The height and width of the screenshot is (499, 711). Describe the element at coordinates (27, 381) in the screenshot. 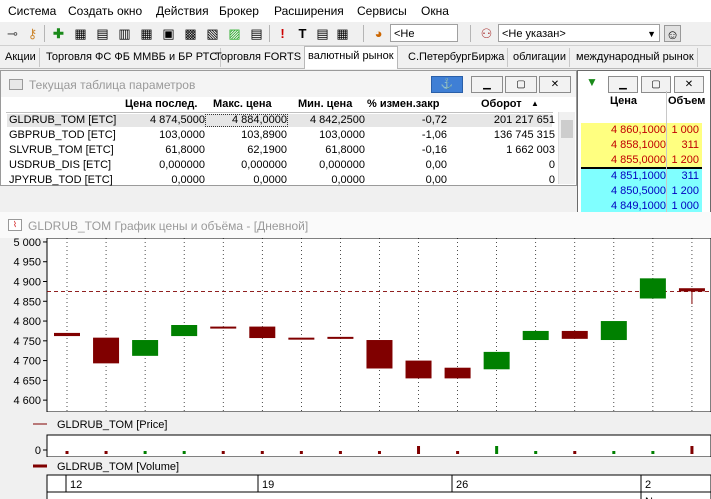

I see `y-tick-label: 4 650` at that location.